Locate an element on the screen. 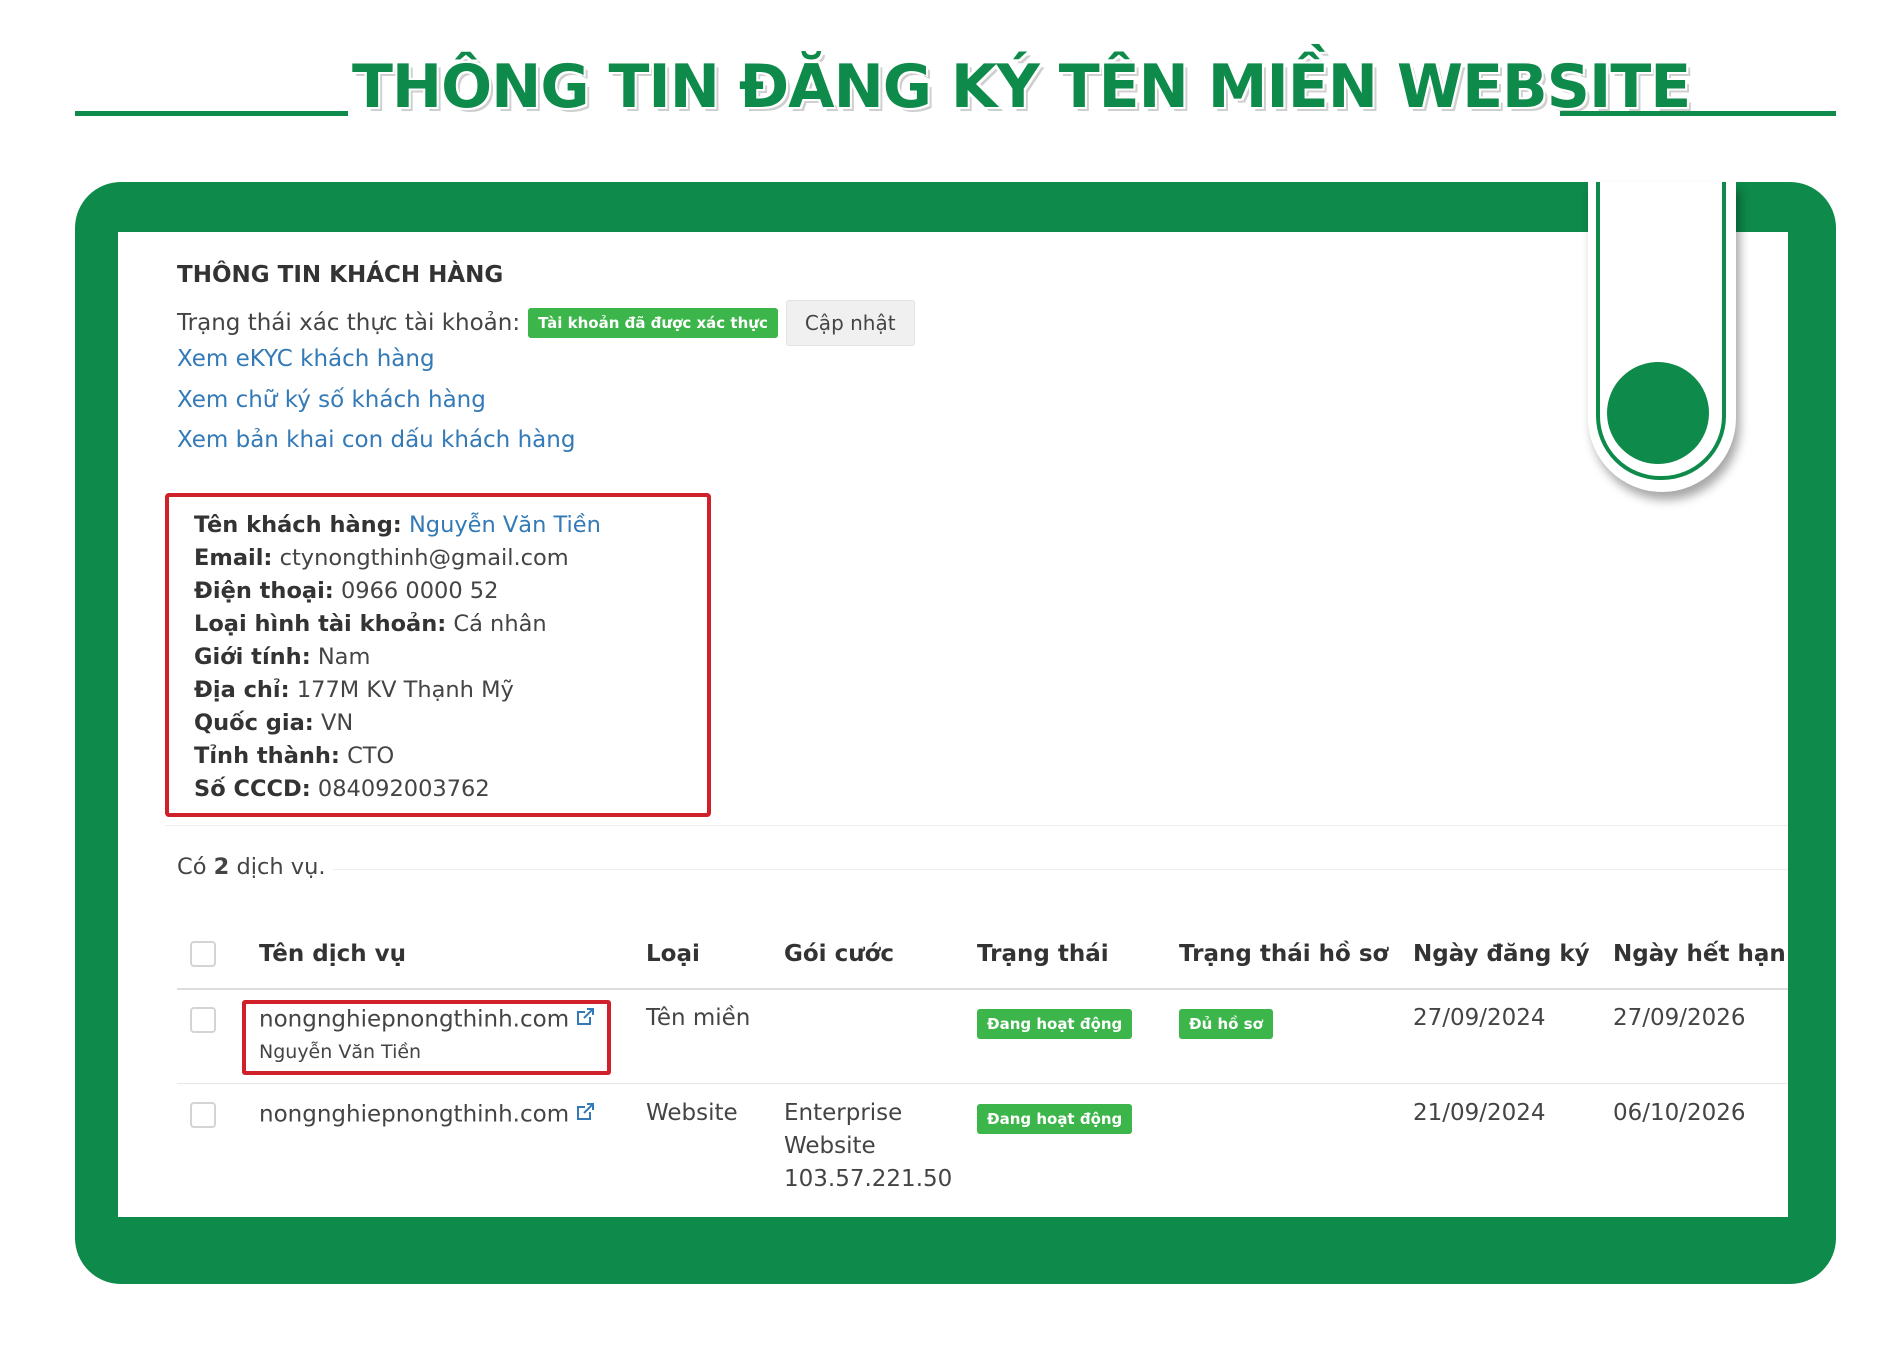 The width and height of the screenshot is (1900, 1367). expiry-date: 06/10/2026 is located at coordinates (1679, 1113).